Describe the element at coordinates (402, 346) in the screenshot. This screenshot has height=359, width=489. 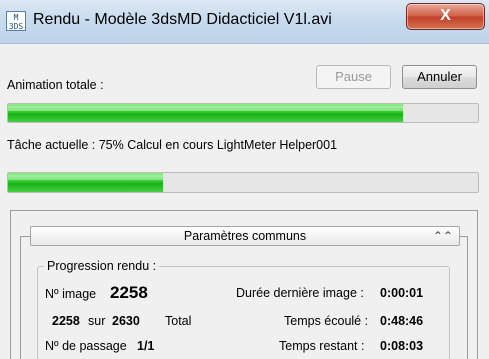
I see `remaining-time-value: 0:08:03` at that location.